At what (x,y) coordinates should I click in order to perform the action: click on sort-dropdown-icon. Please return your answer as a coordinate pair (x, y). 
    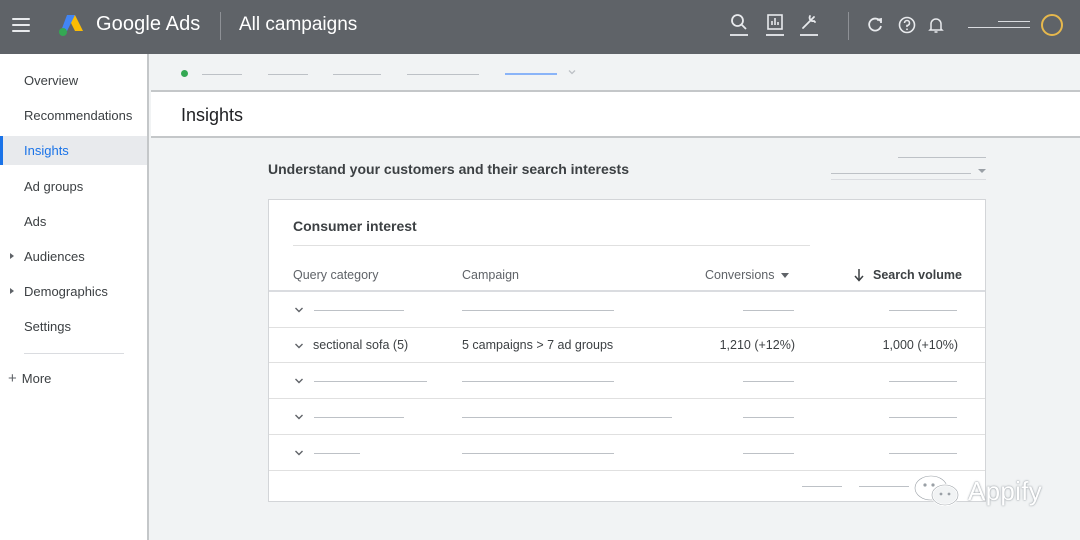
    Looking at the image, I should click on (785, 275).